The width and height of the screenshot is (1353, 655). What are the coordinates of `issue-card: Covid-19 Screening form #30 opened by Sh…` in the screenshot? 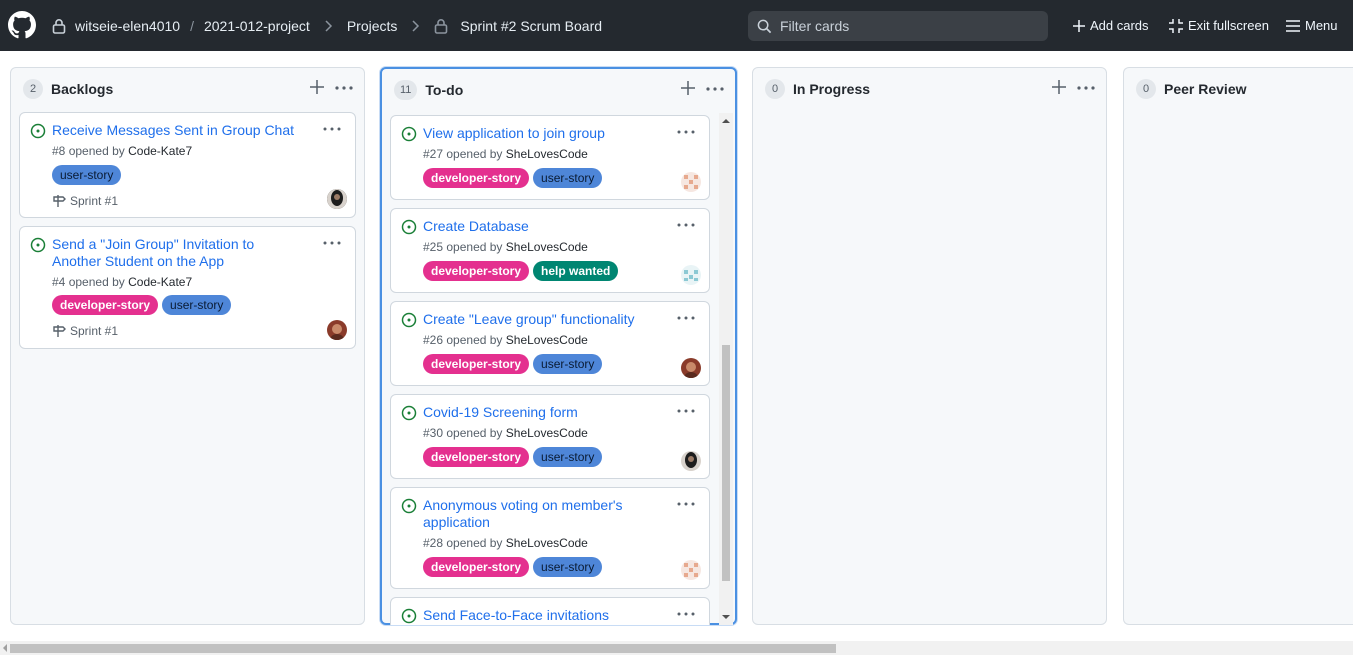 It's located at (550, 436).